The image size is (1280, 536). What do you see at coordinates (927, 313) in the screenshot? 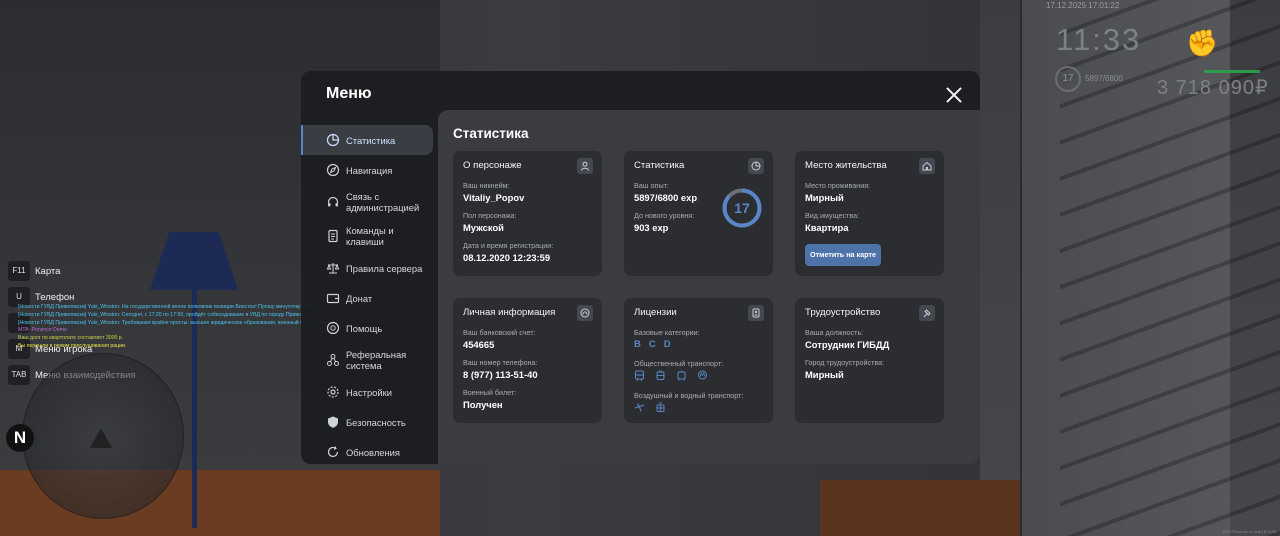
I see `hammer-icon` at bounding box center [927, 313].